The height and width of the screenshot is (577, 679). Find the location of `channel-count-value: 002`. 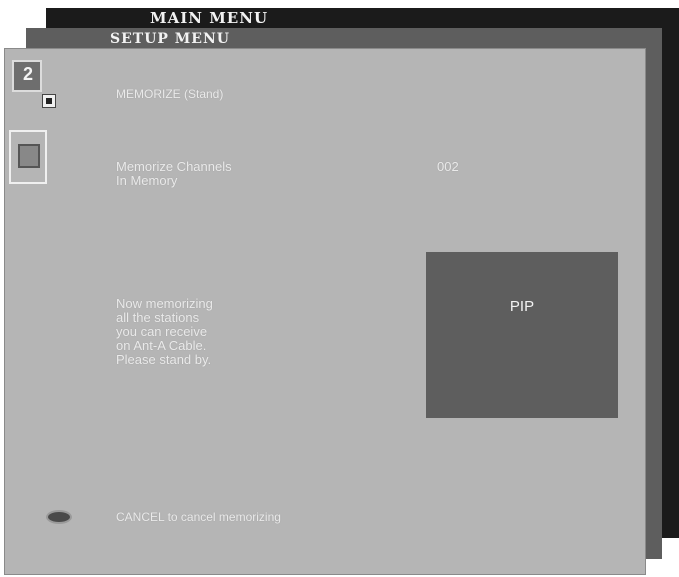

channel-count-value: 002 is located at coordinates (448, 166).